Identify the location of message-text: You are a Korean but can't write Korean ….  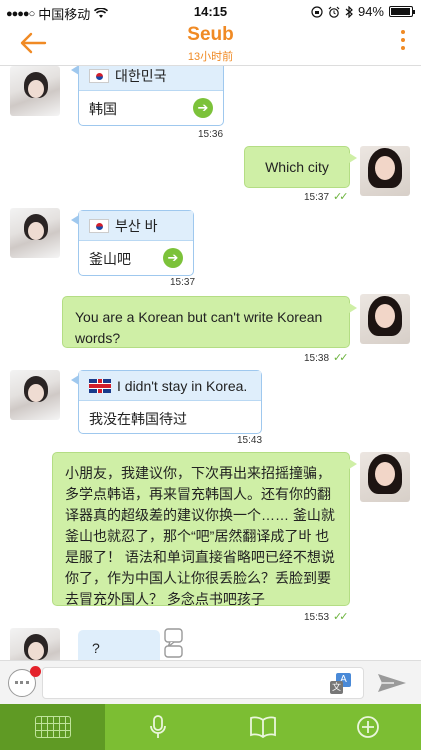
(199, 327).